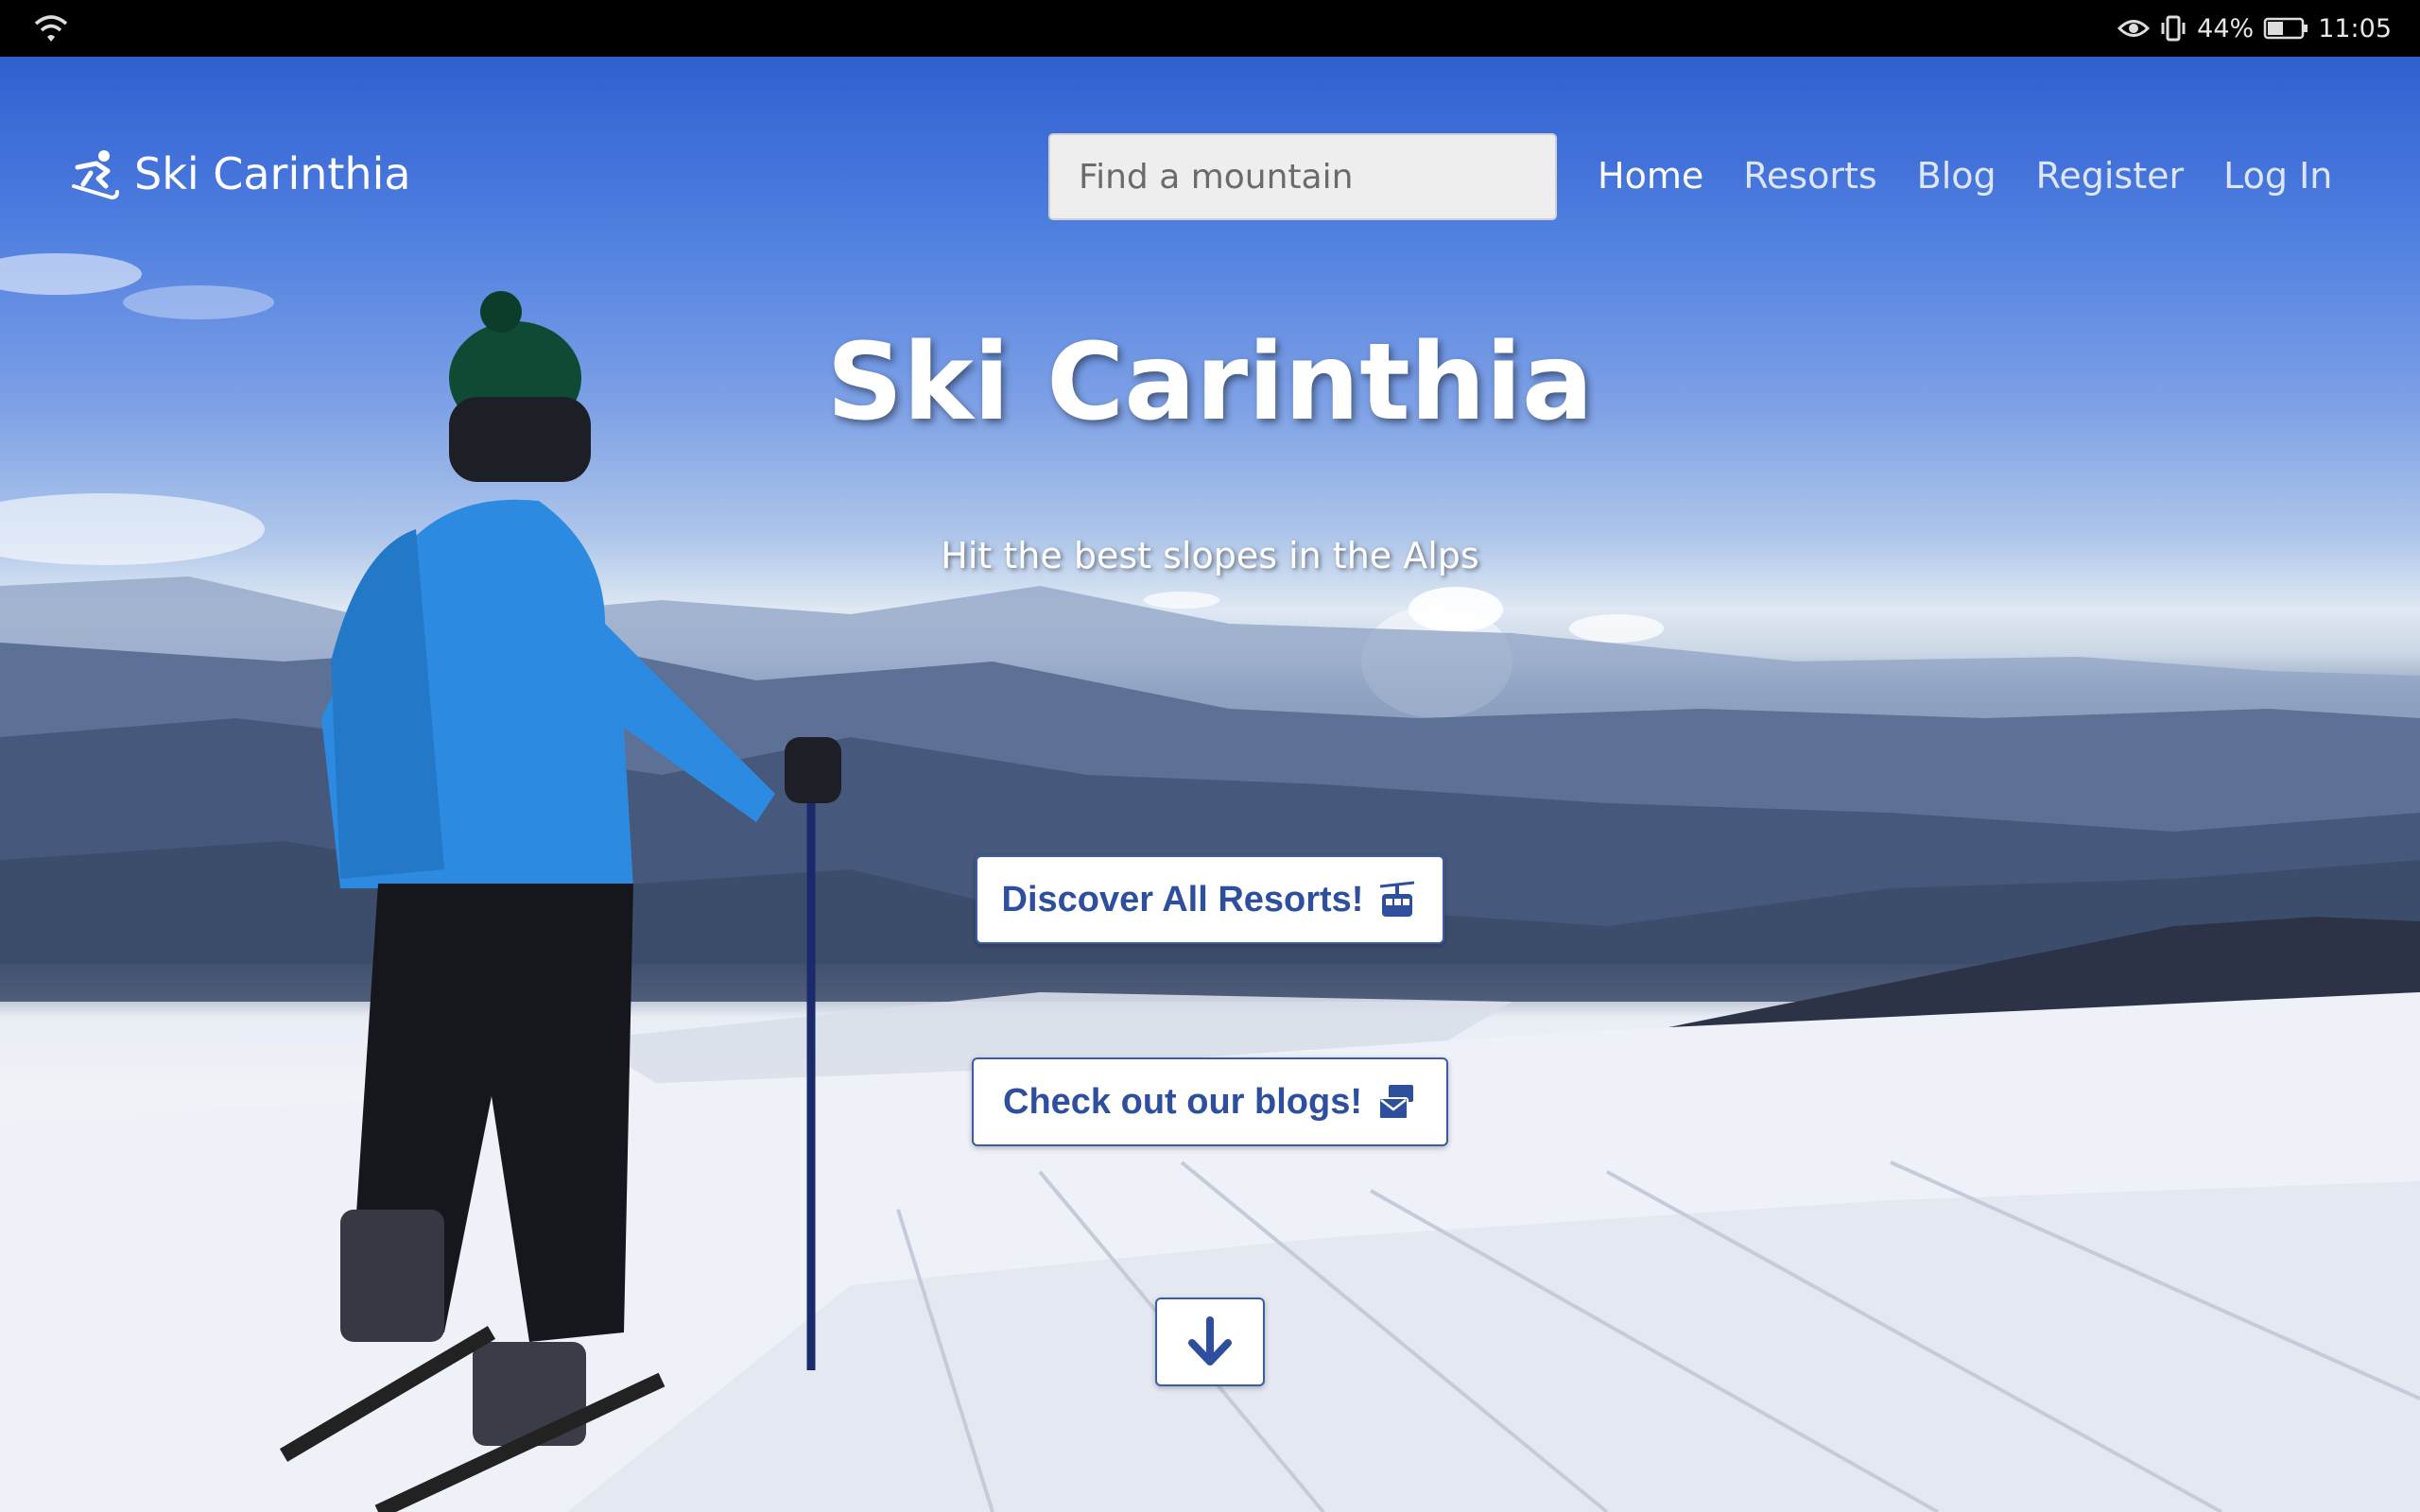  I want to click on arrow-down-icon, so click(1210, 1341).